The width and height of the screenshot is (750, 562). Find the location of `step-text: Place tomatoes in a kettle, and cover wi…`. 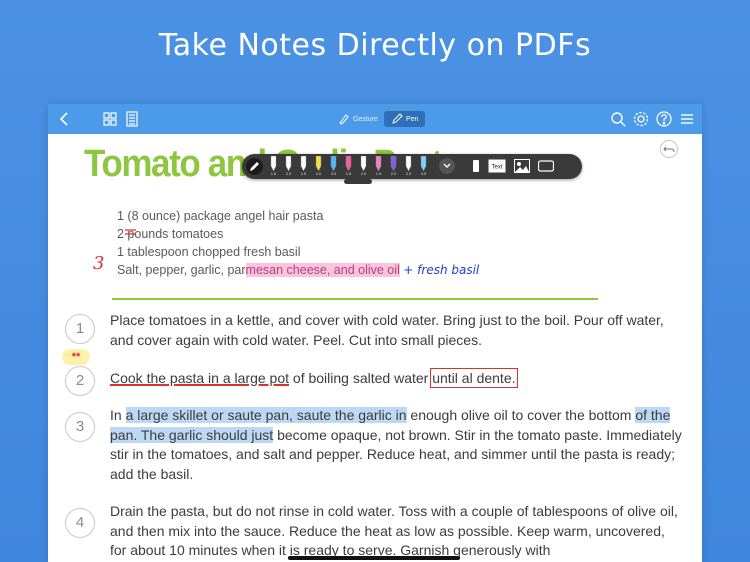

step-text: Place tomatoes in a kettle, and cover wi… is located at coordinates (387, 330).